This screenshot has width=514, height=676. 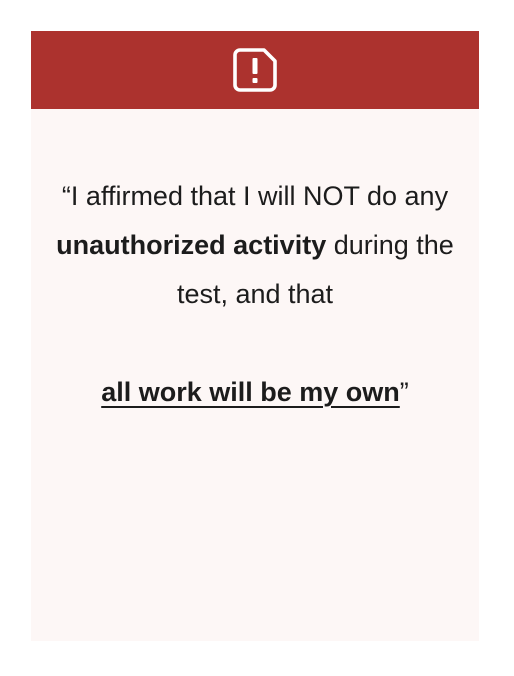 I want to click on card-header, so click(x=255, y=70).